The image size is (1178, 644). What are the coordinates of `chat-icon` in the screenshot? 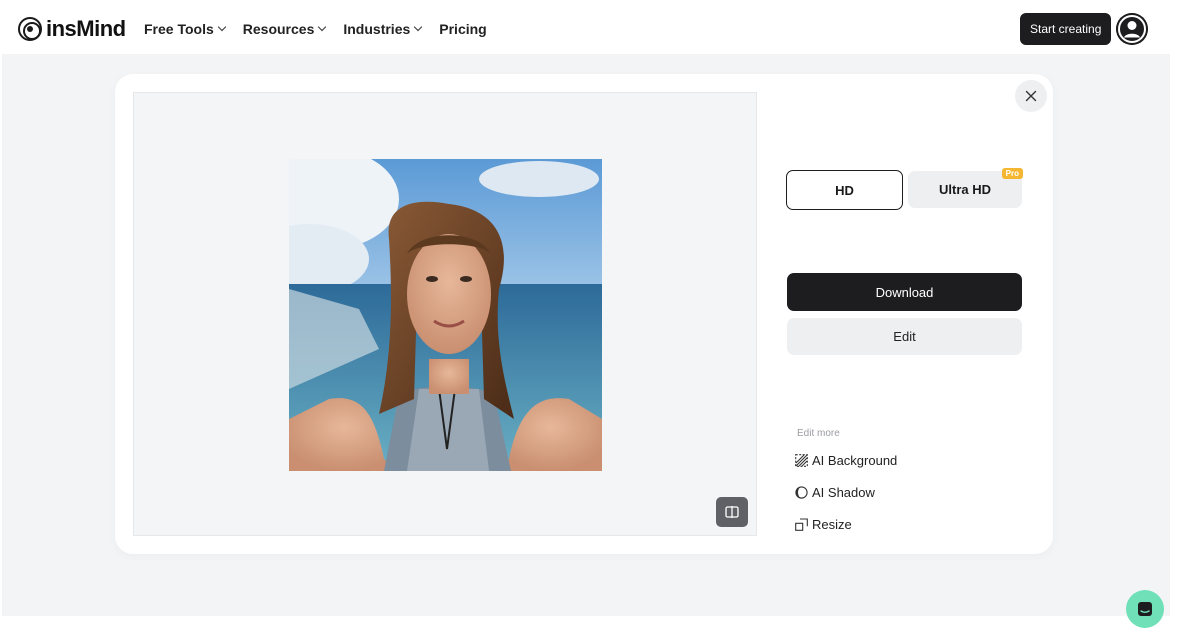 It's located at (1145, 609).